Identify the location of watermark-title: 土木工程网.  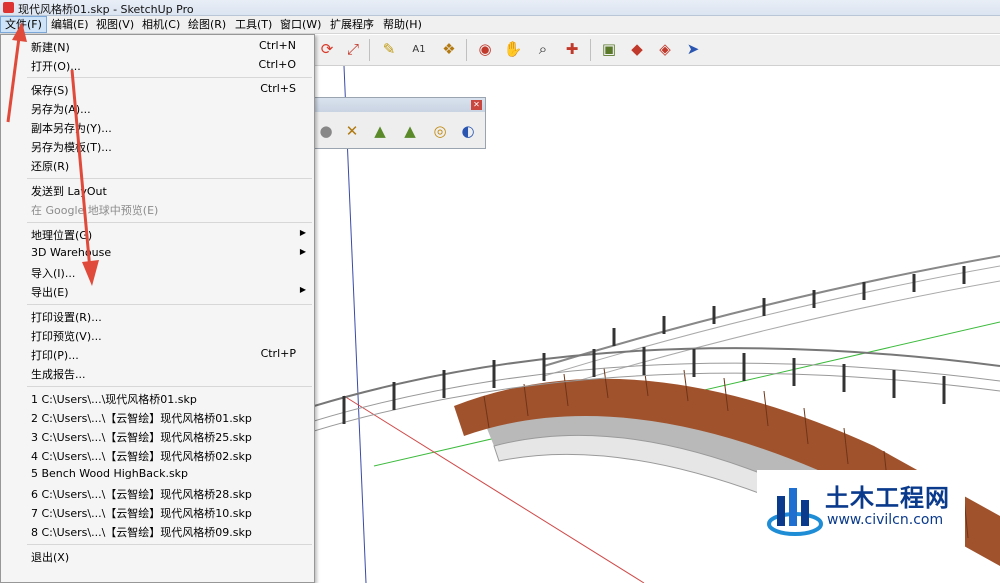
(887, 498).